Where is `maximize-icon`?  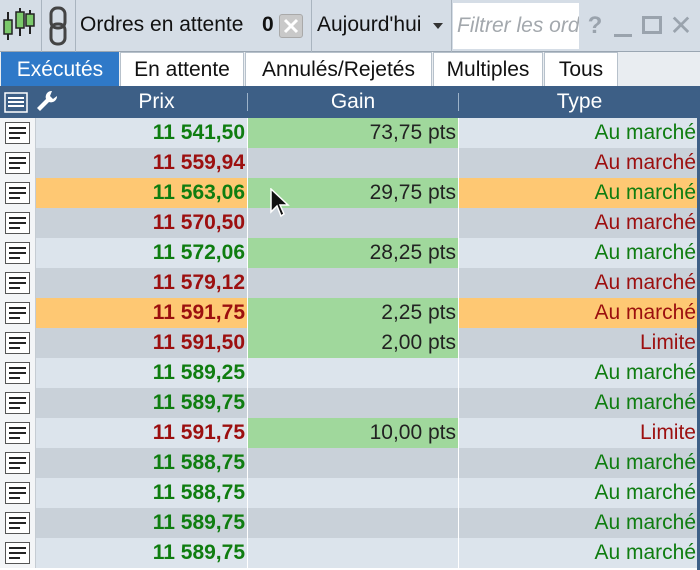
maximize-icon is located at coordinates (652, 26).